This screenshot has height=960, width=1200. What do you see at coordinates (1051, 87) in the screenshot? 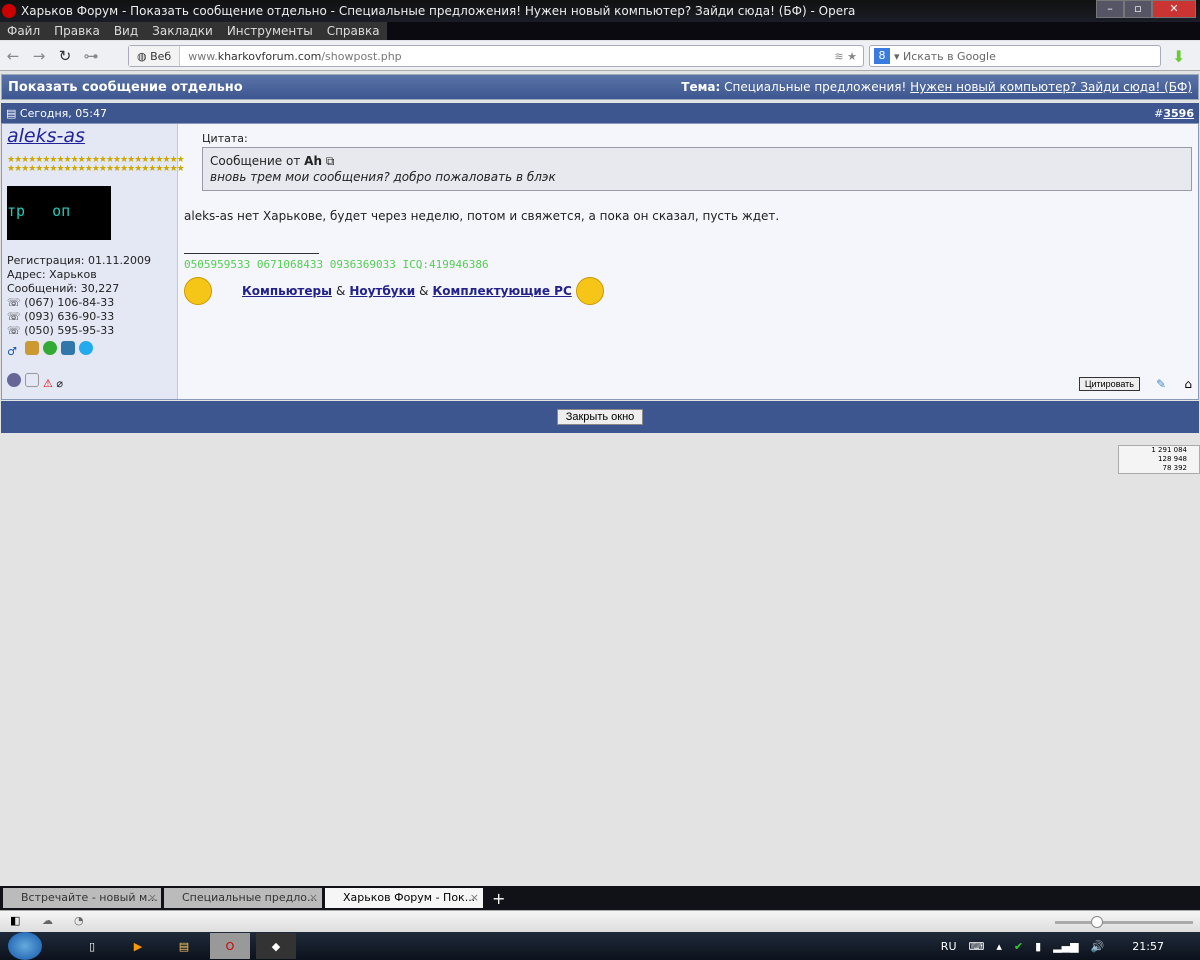
I see `topic-link: Нужен новый компьютер? Зайди сюда! (БФ)` at bounding box center [1051, 87].